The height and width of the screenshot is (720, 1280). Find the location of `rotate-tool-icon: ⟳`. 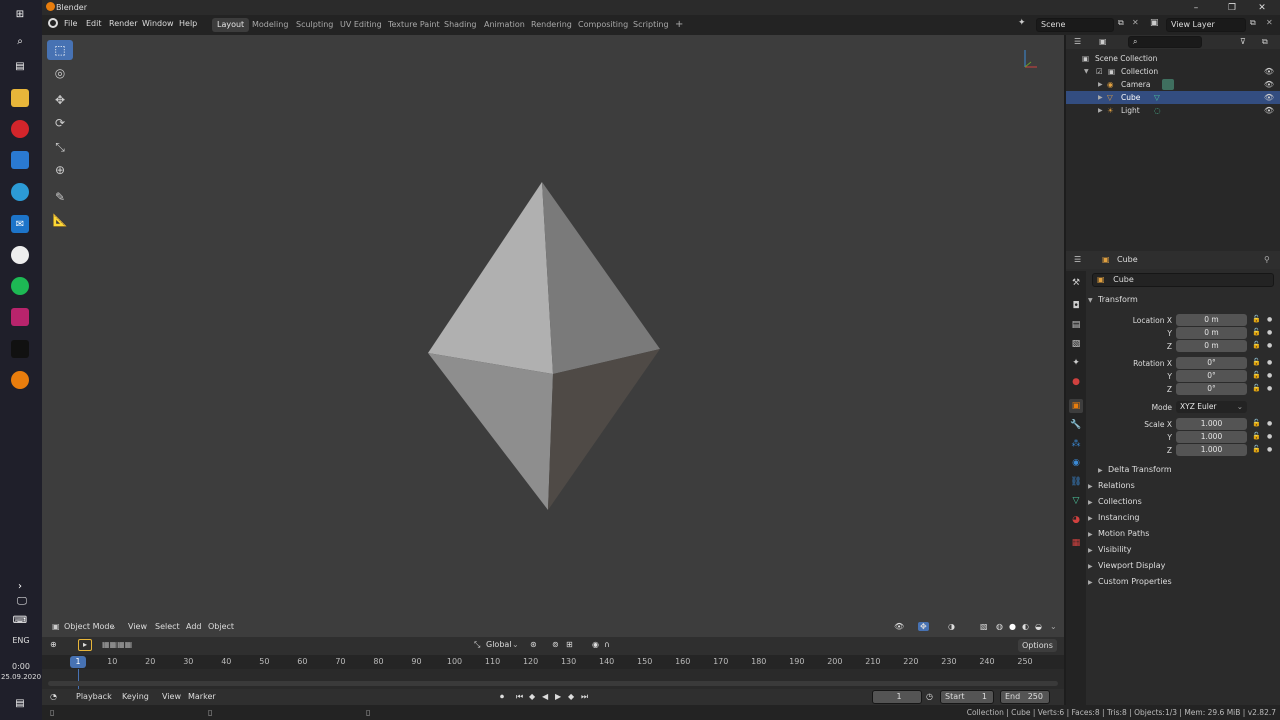

rotate-tool-icon: ⟳ is located at coordinates (60, 123).